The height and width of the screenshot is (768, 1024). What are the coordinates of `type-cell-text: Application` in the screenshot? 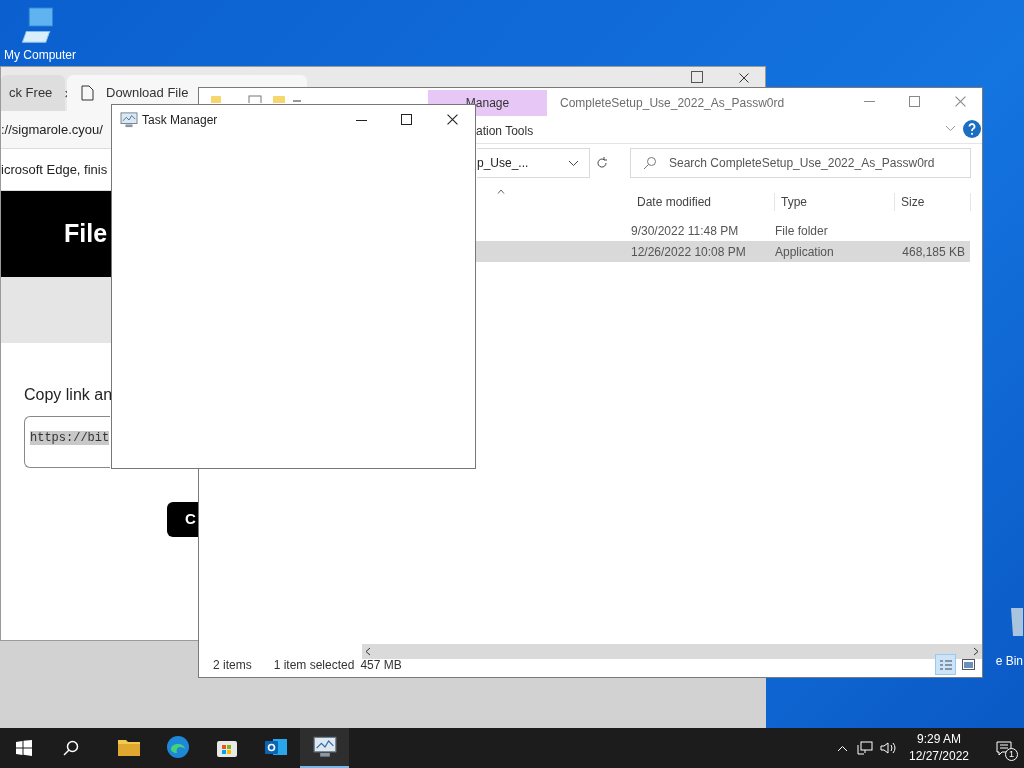 It's located at (805, 252).